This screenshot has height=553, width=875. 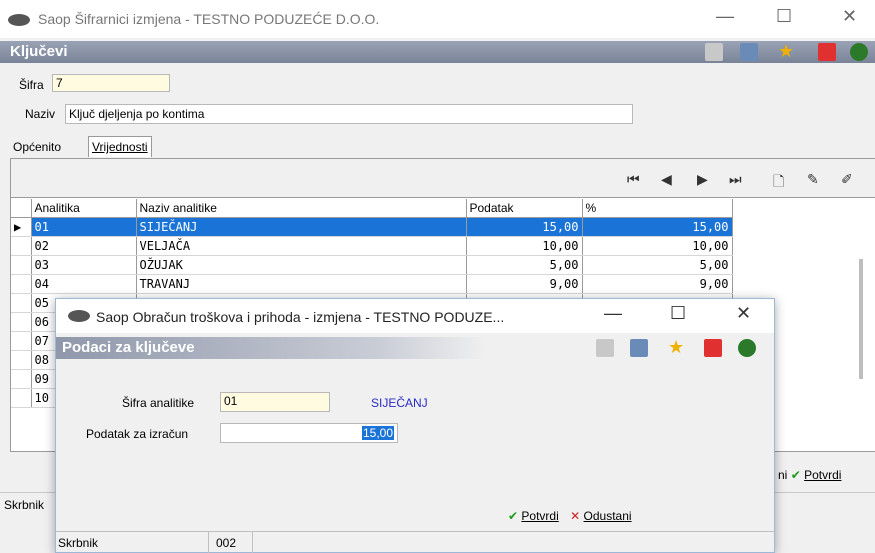 I want to click on delete-record-icon: ✐, so click(x=847, y=179).